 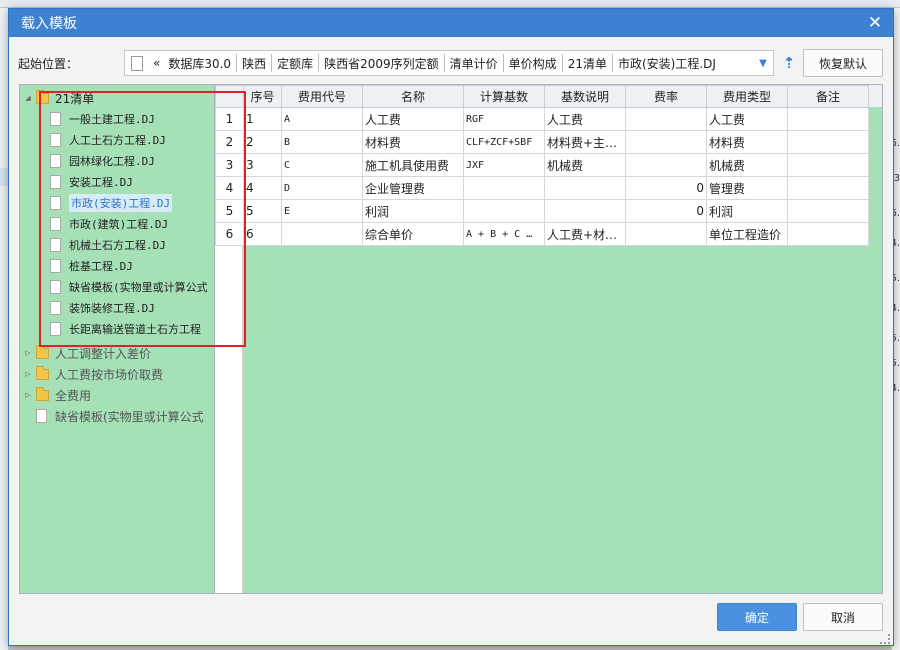 I want to click on tree-file-item: 桩基工程.DJ, so click(x=91, y=266).